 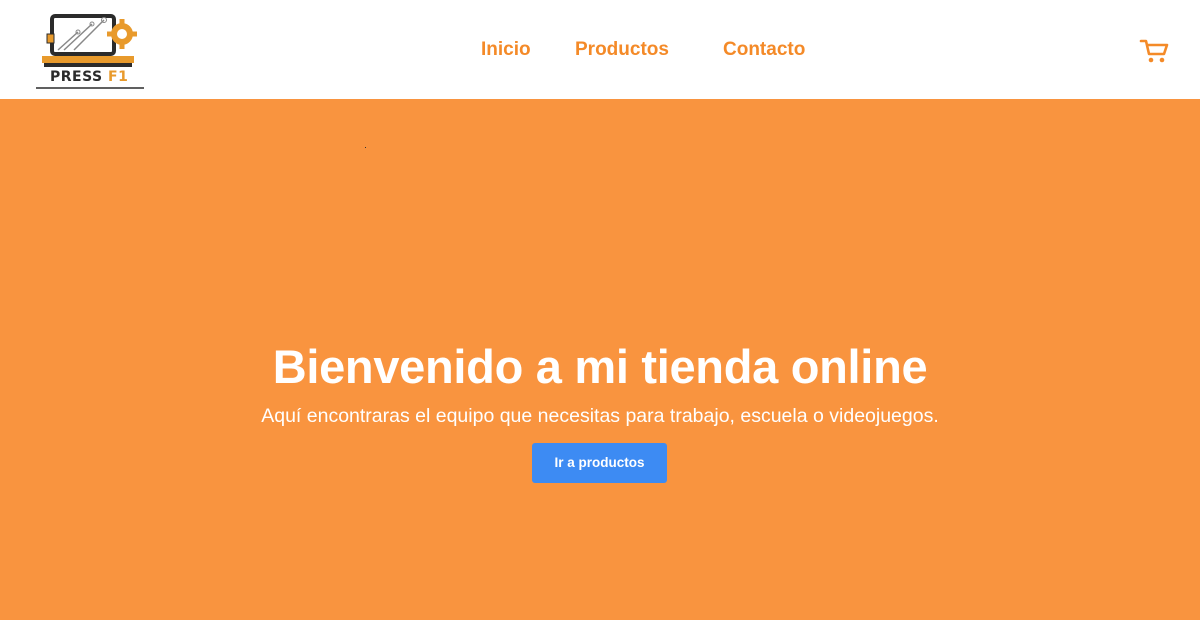 I want to click on nav-link-productos: Productos, so click(x=622, y=50).